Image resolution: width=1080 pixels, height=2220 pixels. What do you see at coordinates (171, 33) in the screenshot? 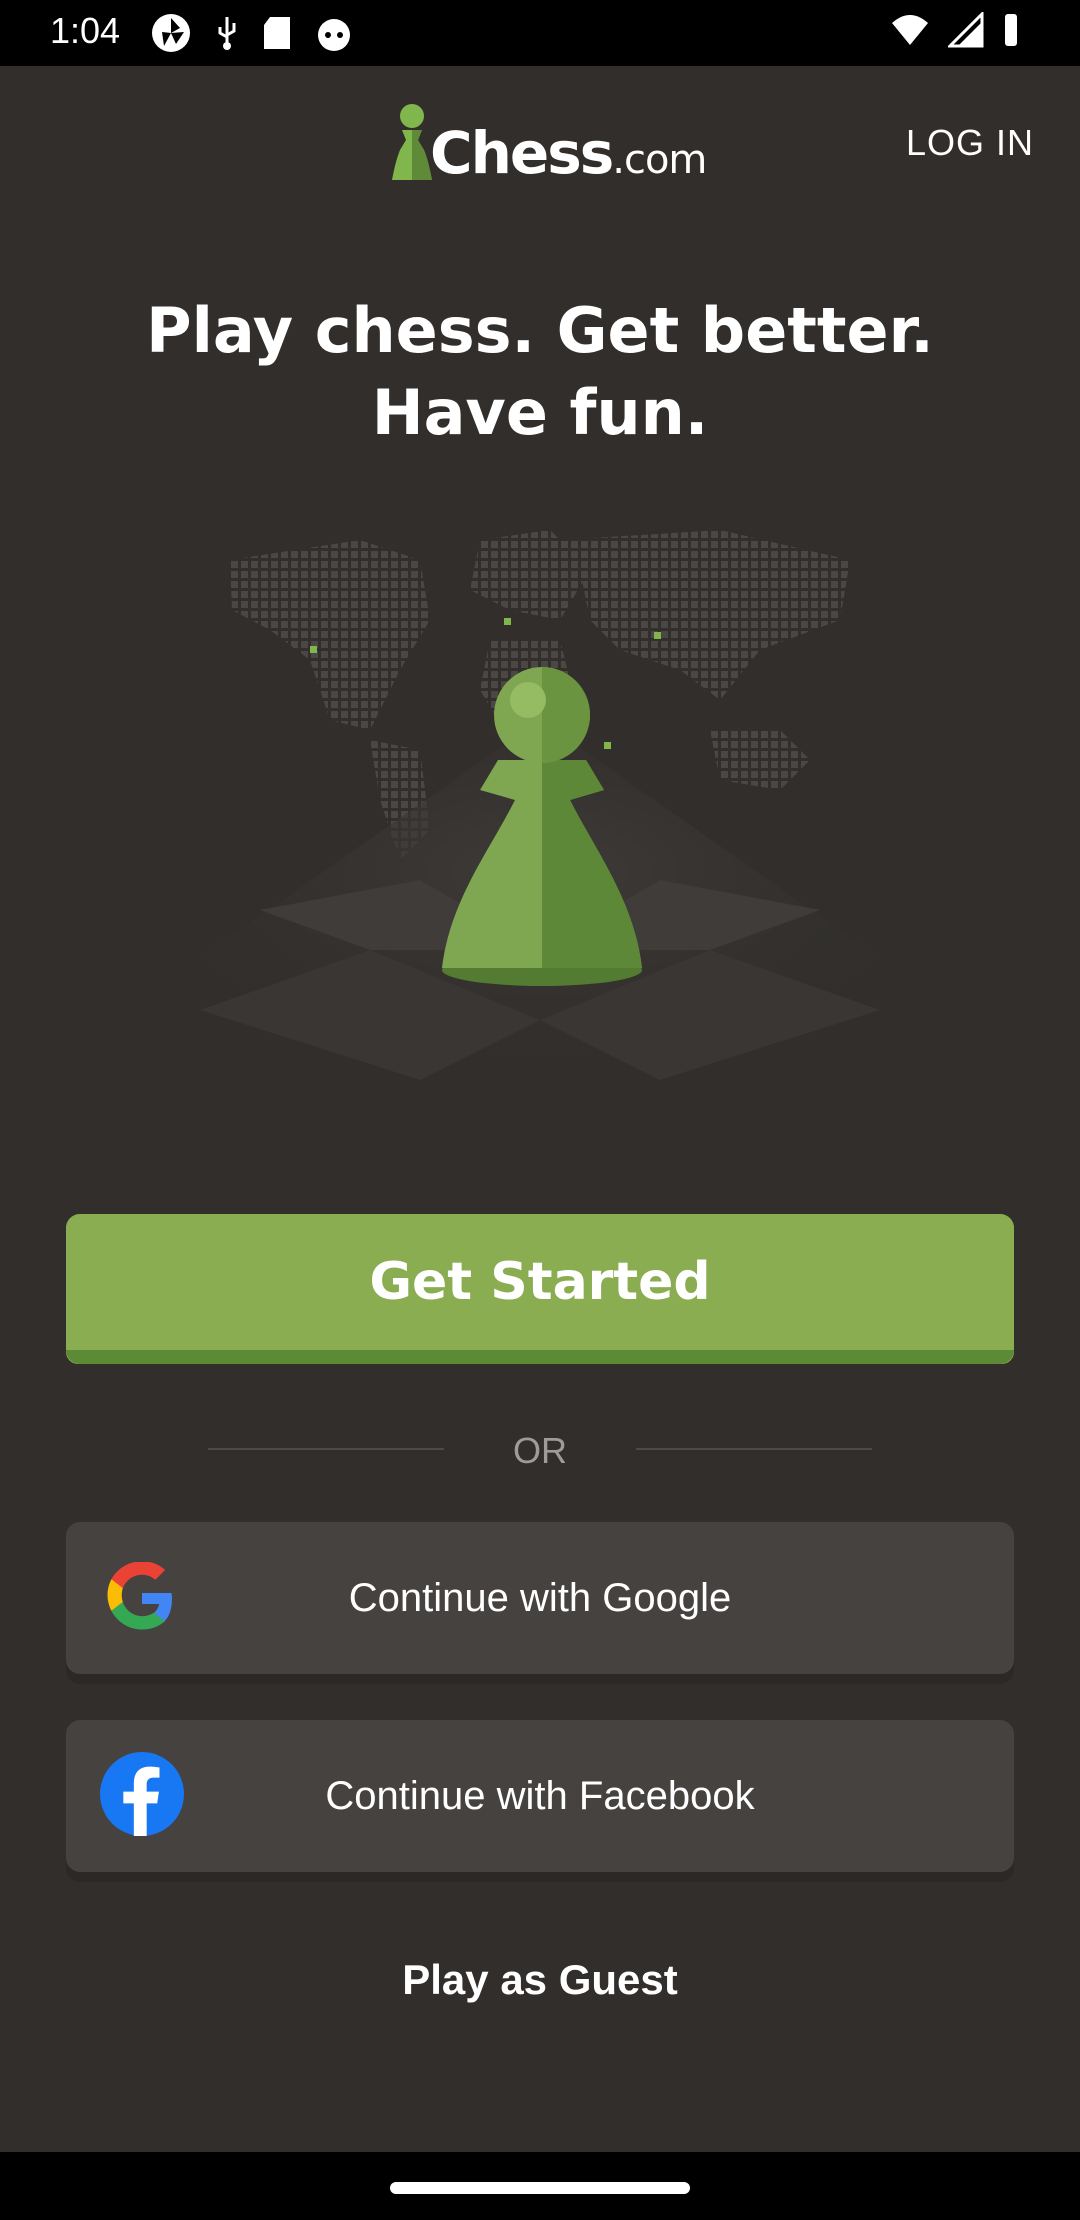
I see `camera-aperture-icon` at bounding box center [171, 33].